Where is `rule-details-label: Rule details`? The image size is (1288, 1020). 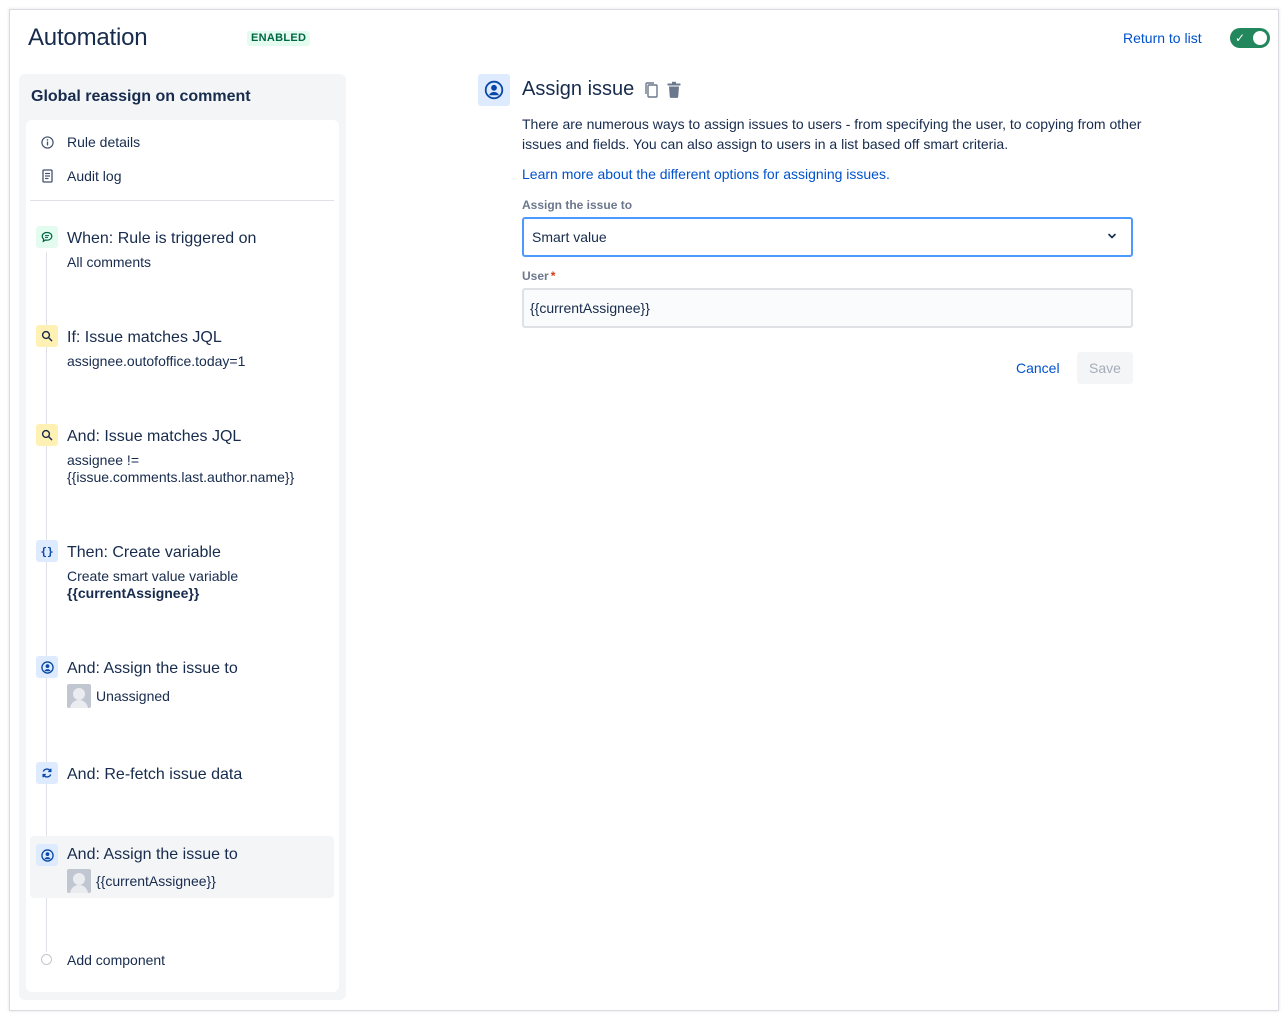
rule-details-label: Rule details is located at coordinates (104, 142).